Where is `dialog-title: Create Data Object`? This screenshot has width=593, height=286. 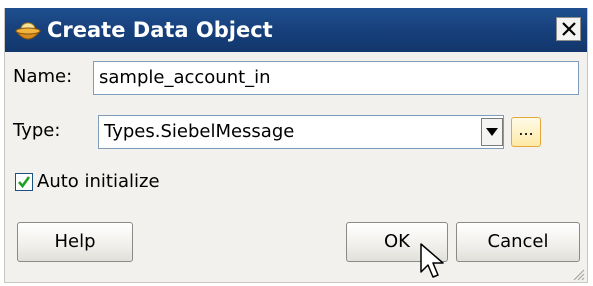
dialog-title: Create Data Object is located at coordinates (160, 30).